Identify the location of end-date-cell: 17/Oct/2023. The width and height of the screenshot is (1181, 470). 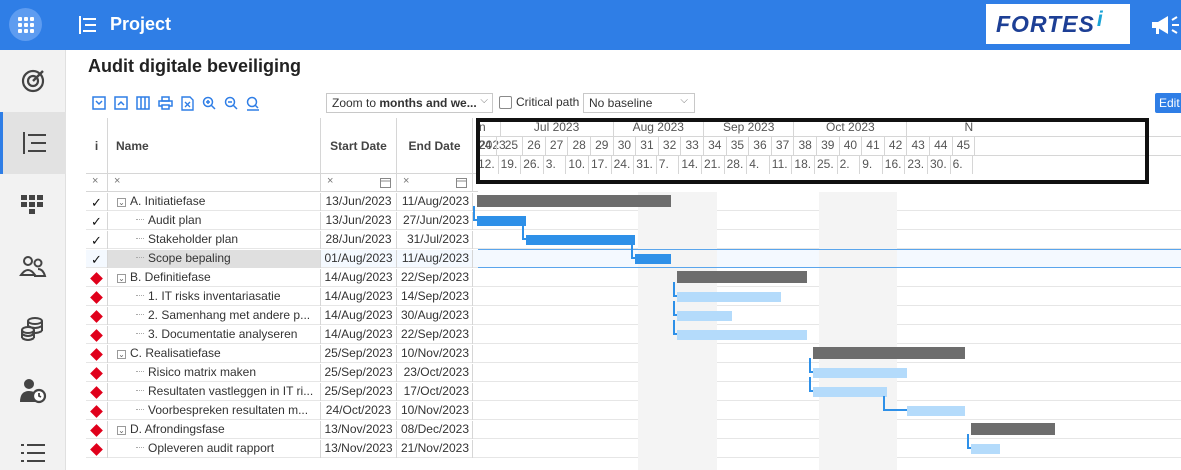
(435, 392).